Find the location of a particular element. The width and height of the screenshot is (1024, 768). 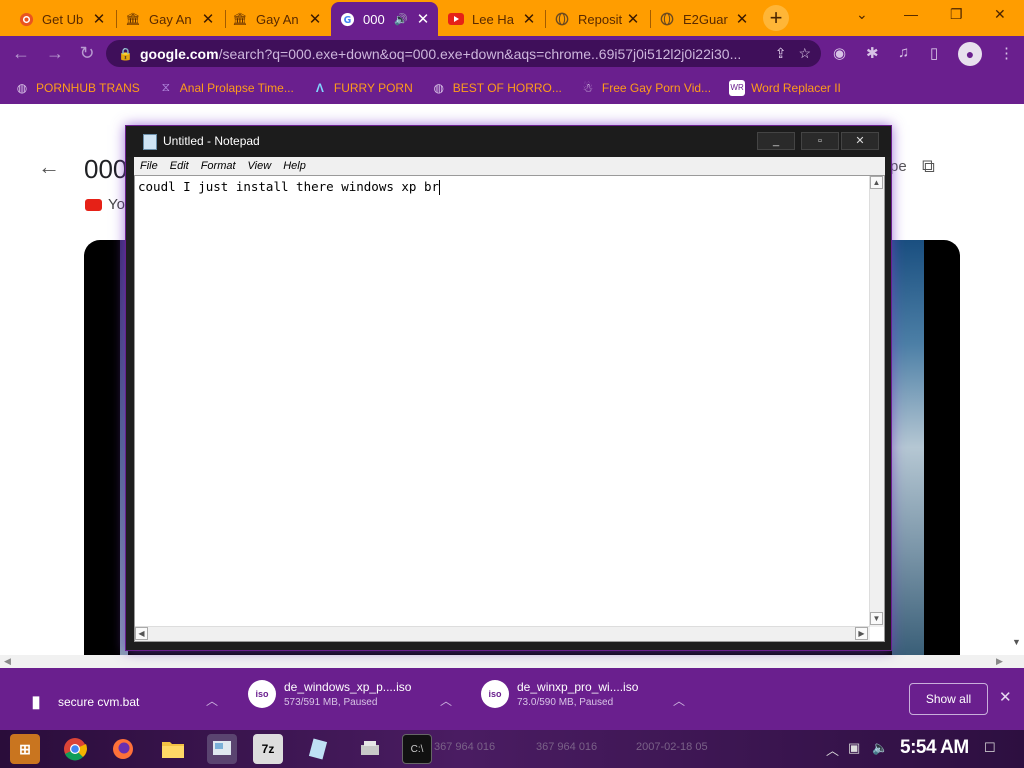

maximize-button: ▫ is located at coordinates (820, 141).